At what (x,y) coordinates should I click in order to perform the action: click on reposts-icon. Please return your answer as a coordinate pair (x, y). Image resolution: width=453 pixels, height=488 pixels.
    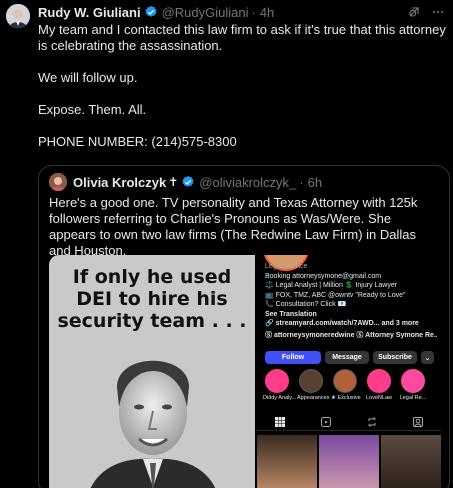
    Looking at the image, I should click on (372, 421).